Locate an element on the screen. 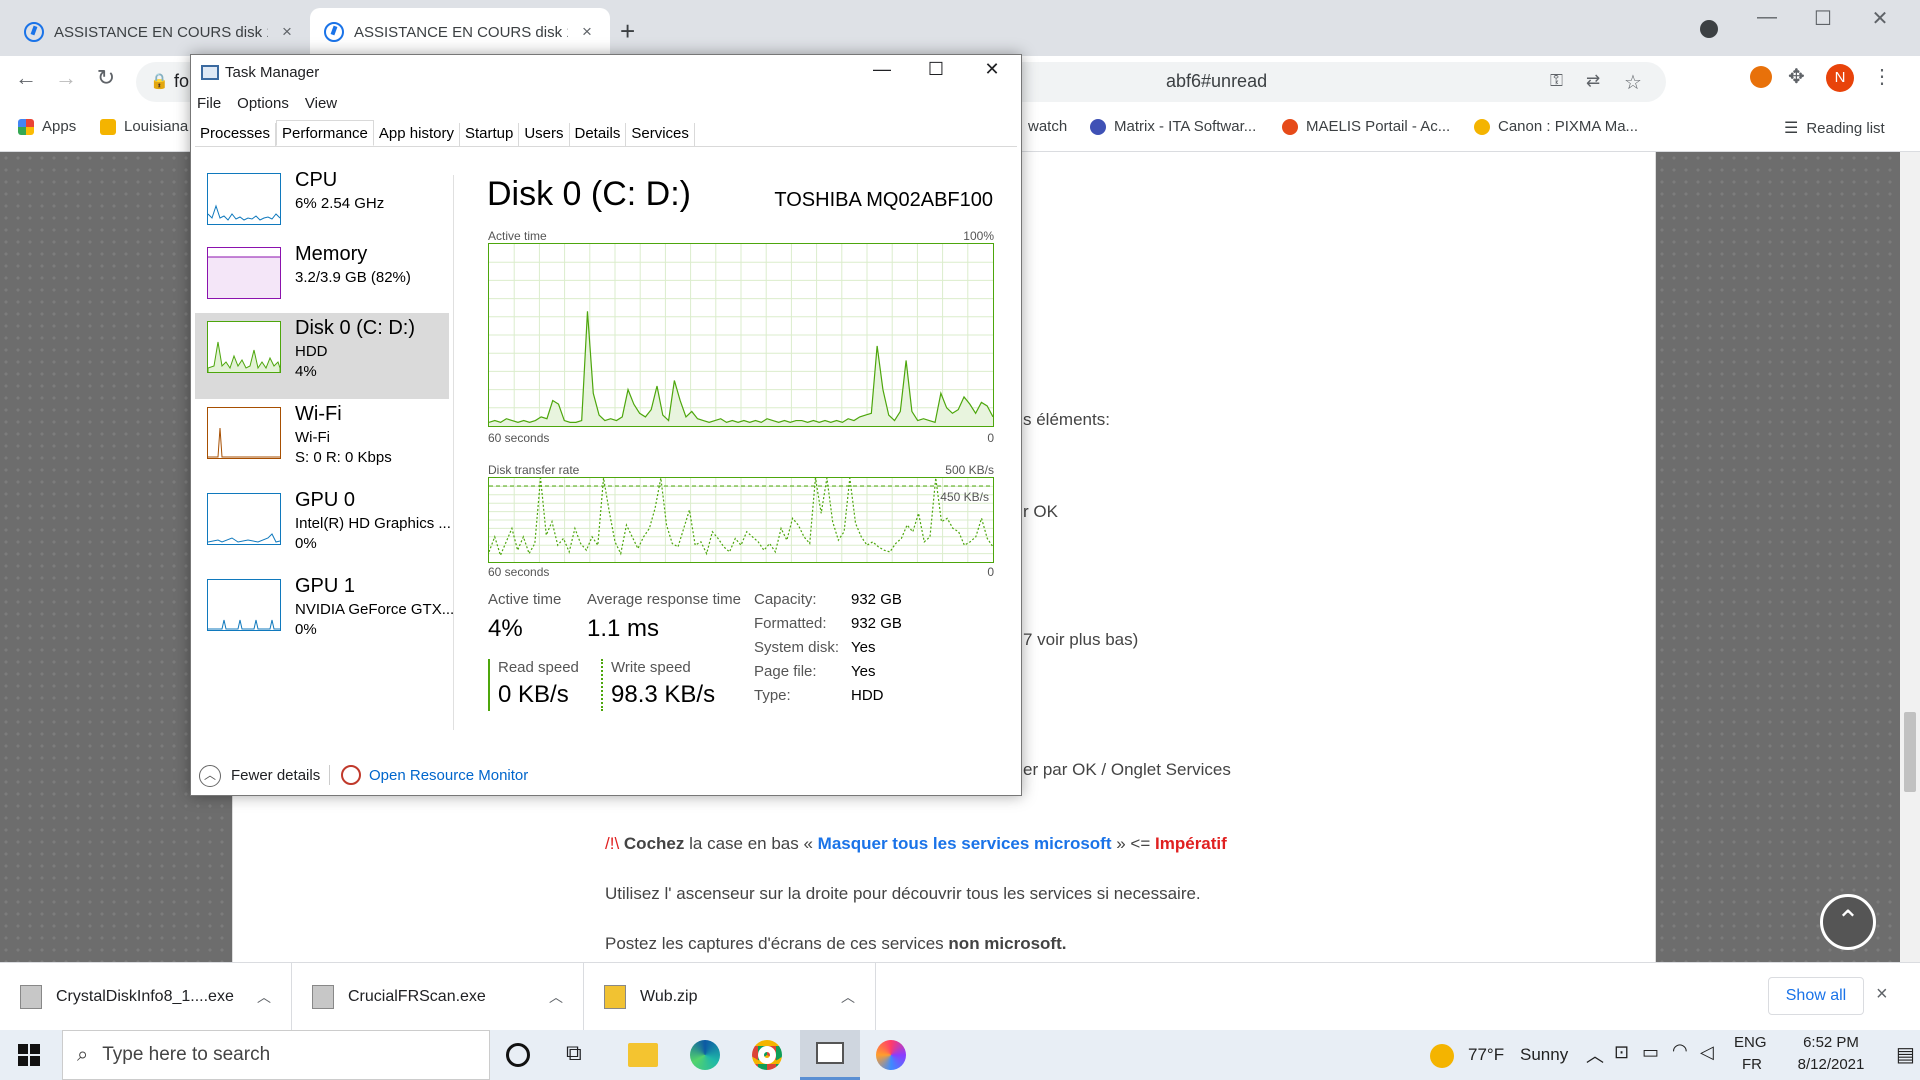 The image size is (1920, 1080). windows-start-icon is located at coordinates (29, 1055).